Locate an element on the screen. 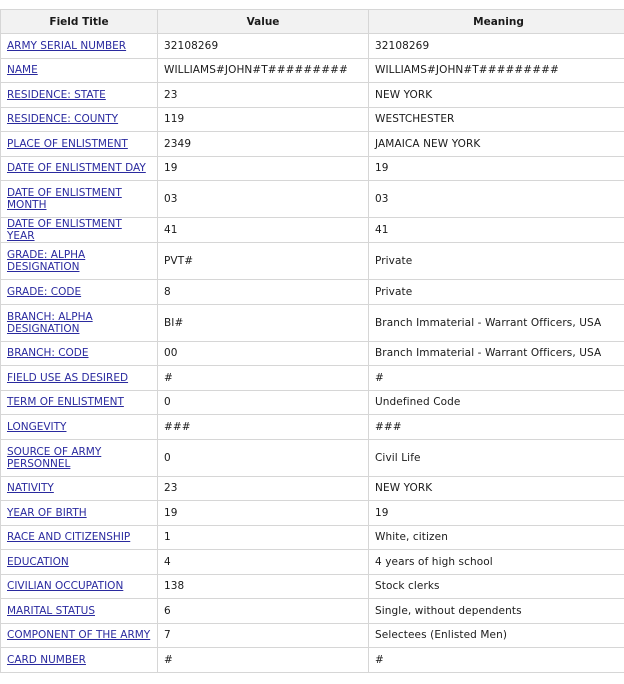 This screenshot has height=684, width=624. field-title-link: GRADE: ALPHA DESIGNATION is located at coordinates (46, 261).